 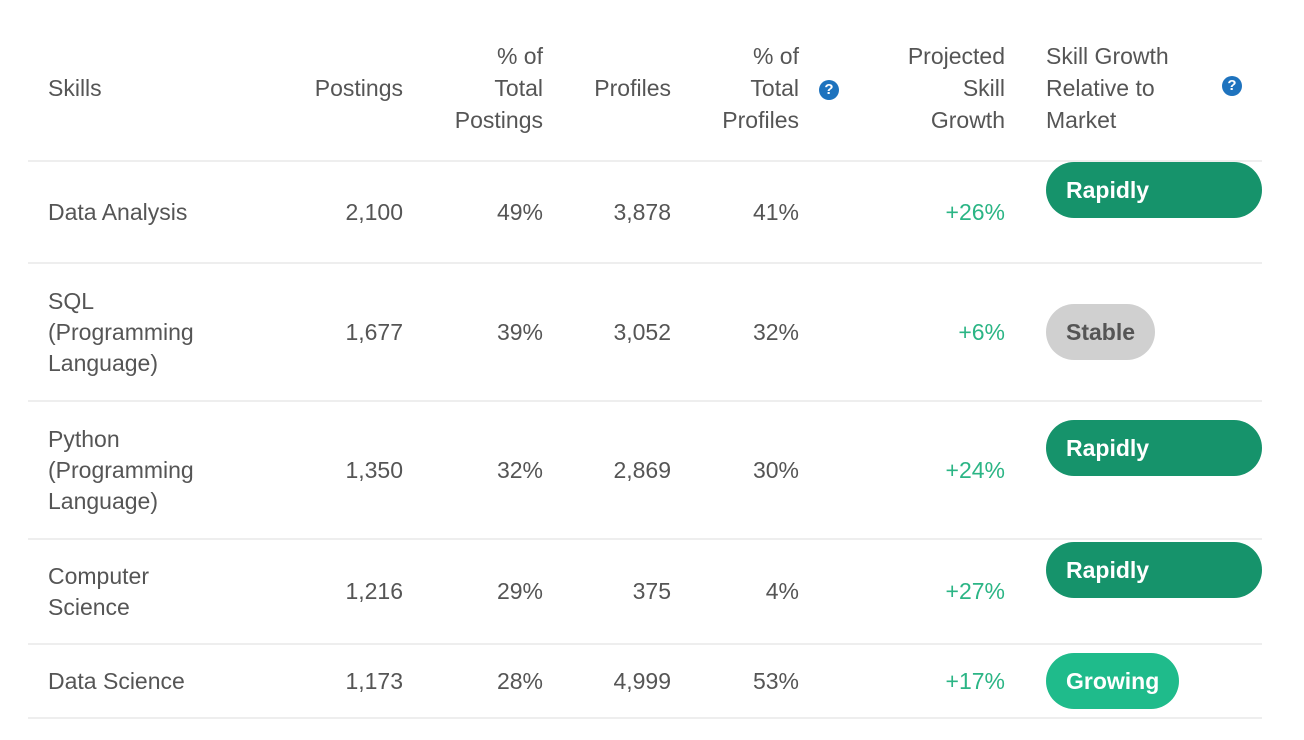 What do you see at coordinates (941, 212) in the screenshot?
I see `projected-growth-value: +26%` at bounding box center [941, 212].